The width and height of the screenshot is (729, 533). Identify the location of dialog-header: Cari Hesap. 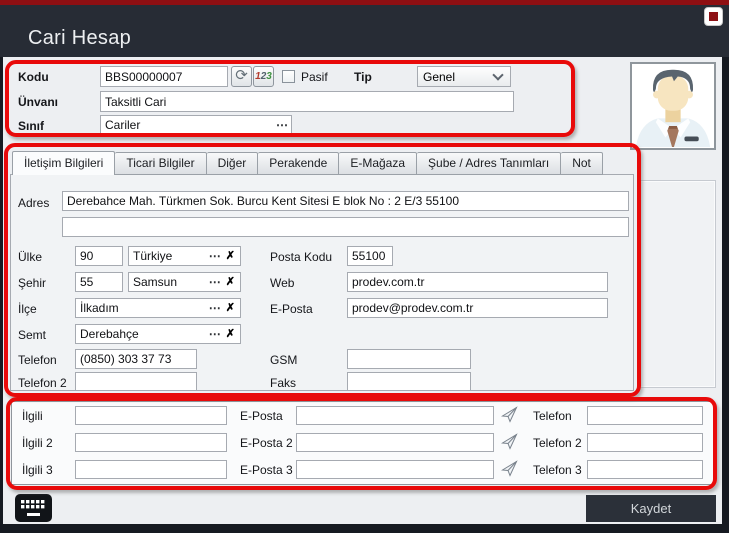
(364, 31).